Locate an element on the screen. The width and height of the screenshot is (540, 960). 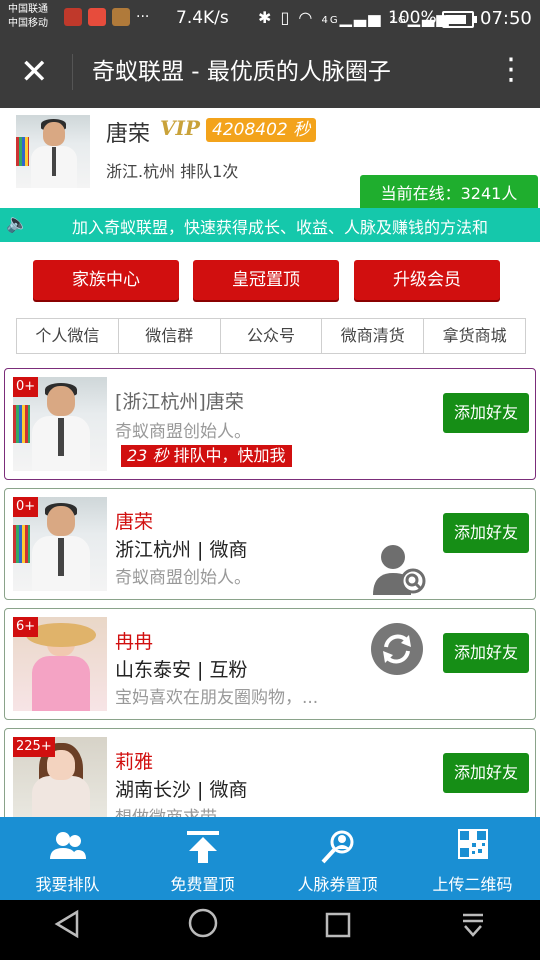
seconds-badge: 4208402 秒 is located at coordinates (261, 130).